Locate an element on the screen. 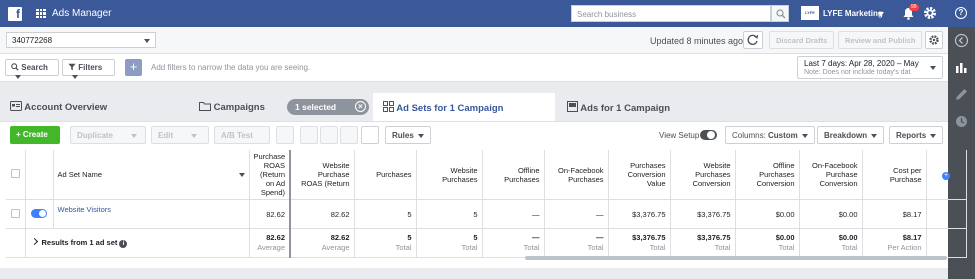  breakdown-label: Breakdown is located at coordinates (846, 135).